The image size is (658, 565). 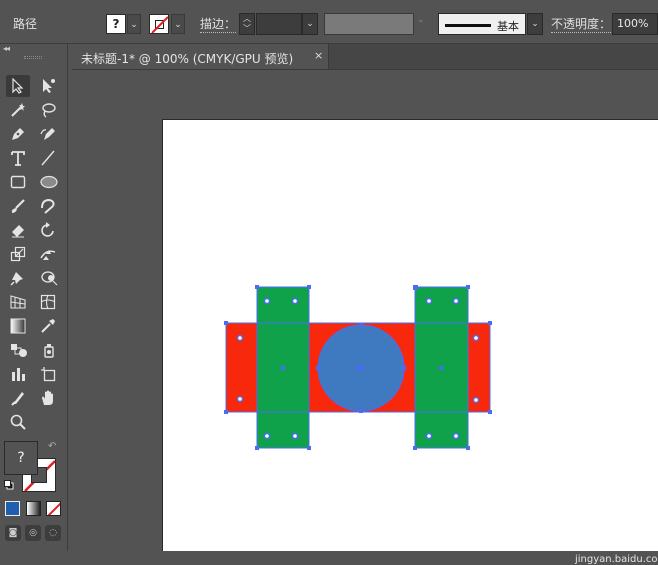 I want to click on gradient-tool, so click(x=18, y=326).